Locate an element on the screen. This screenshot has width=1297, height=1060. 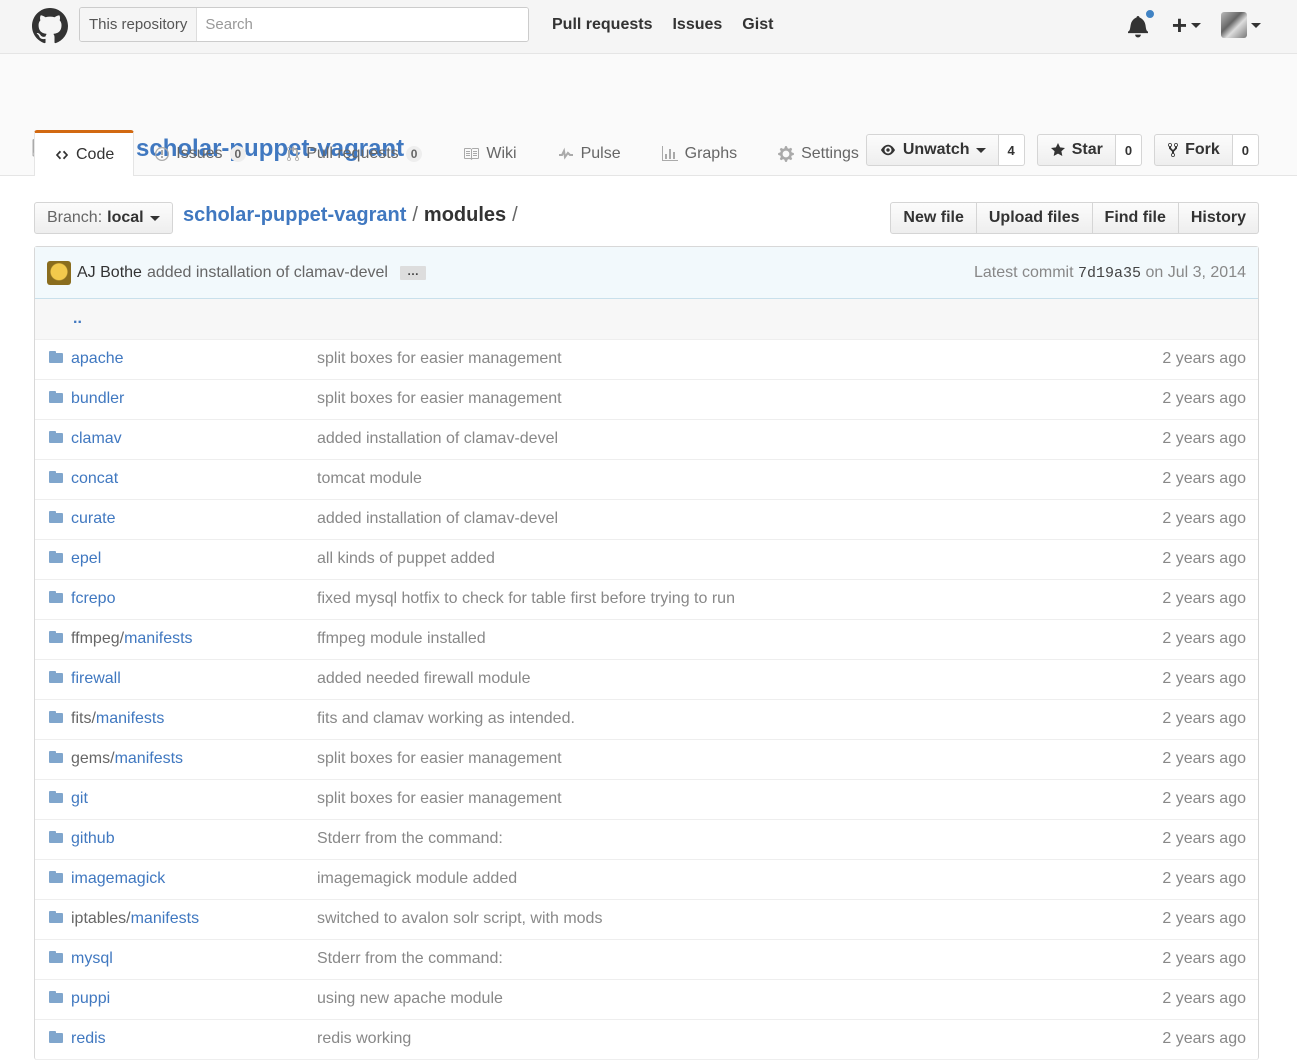
folder-link: firewall is located at coordinates (96, 678).